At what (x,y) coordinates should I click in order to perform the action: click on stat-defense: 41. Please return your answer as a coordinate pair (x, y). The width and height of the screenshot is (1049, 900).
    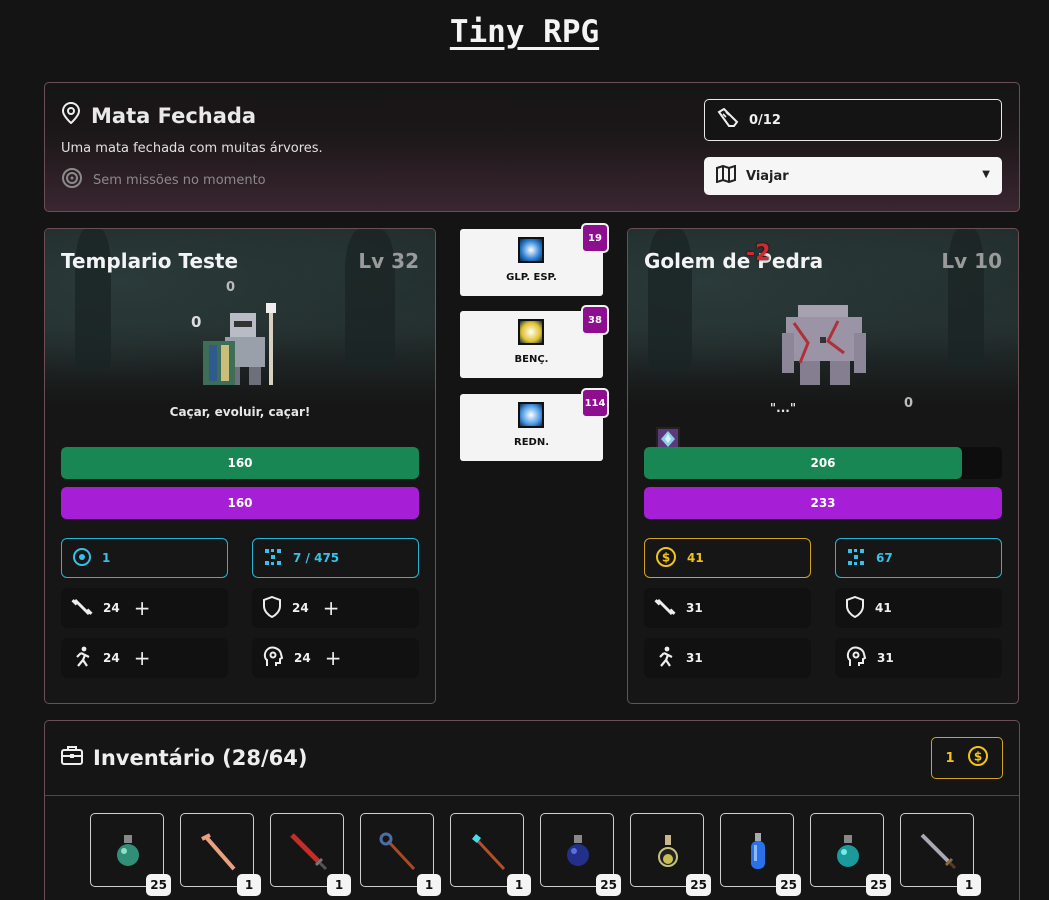
    Looking at the image, I should click on (918, 608).